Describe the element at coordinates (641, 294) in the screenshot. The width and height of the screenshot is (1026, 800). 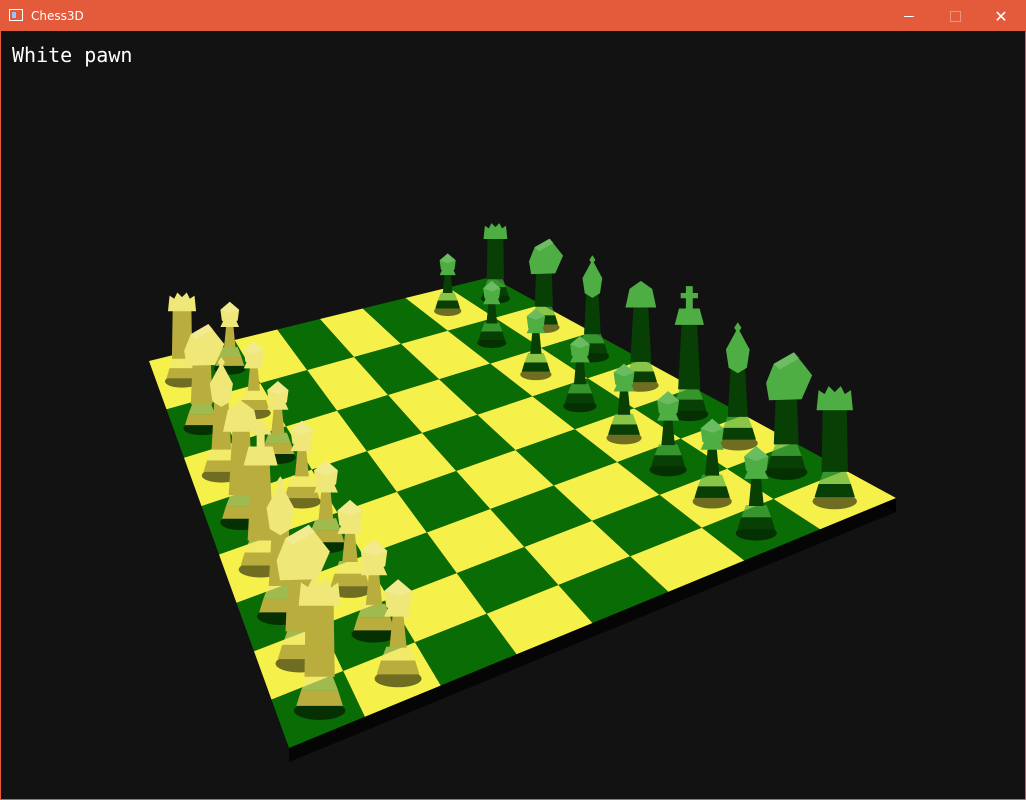
I see `queen-crown` at that location.